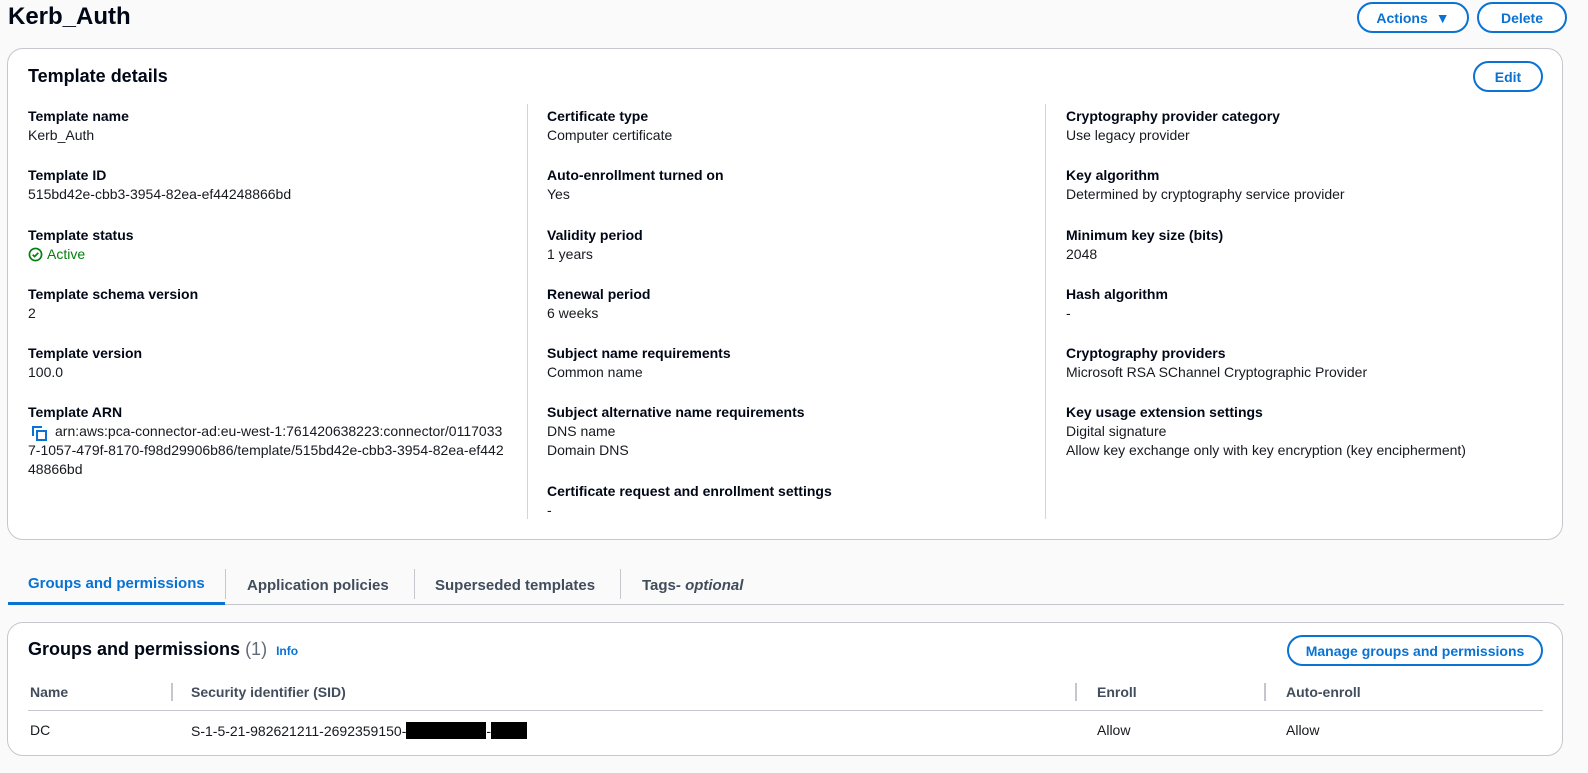 The height and width of the screenshot is (773, 1588). I want to click on field-label: Key algorithm, so click(1113, 175).